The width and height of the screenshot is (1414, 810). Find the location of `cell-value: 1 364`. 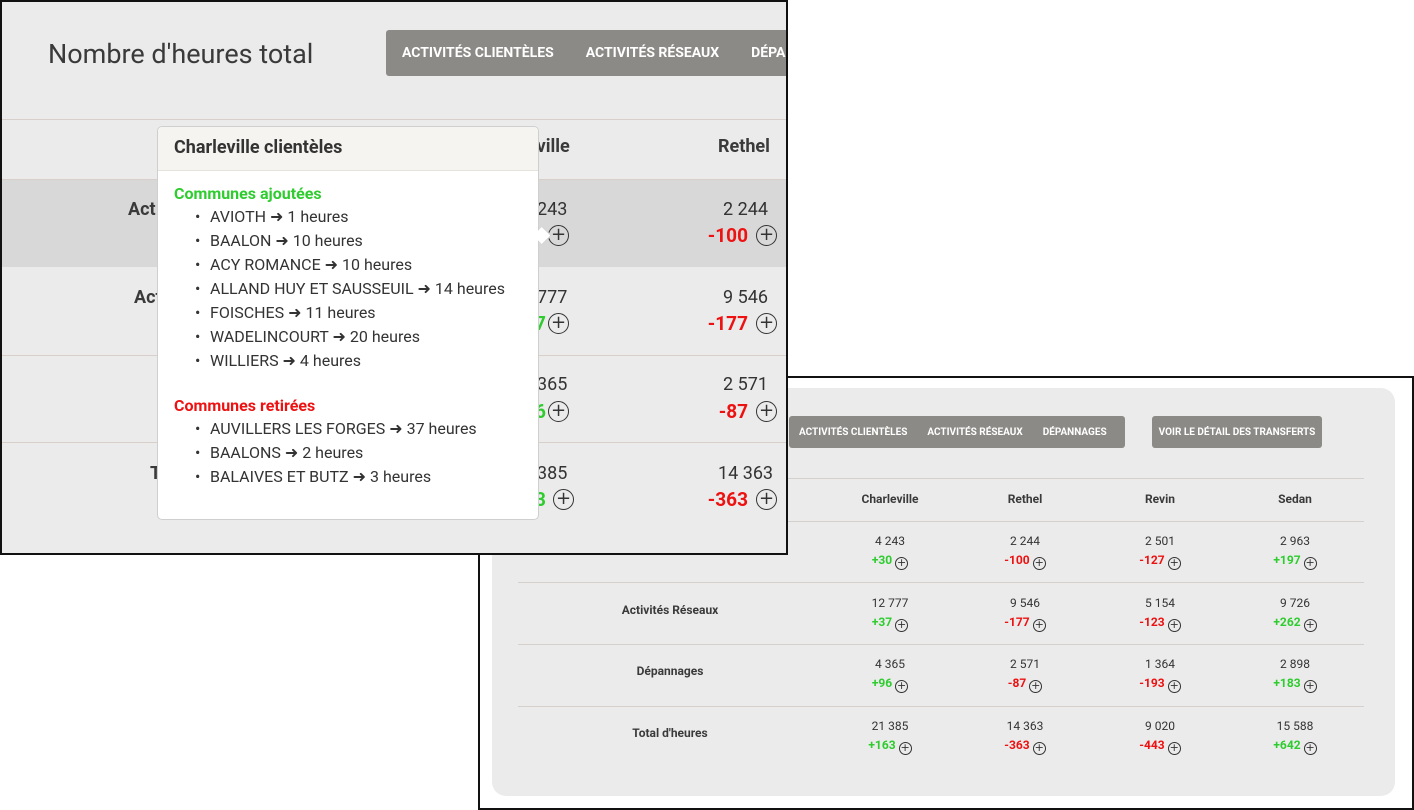

cell-value: 1 364 is located at coordinates (1160, 664).